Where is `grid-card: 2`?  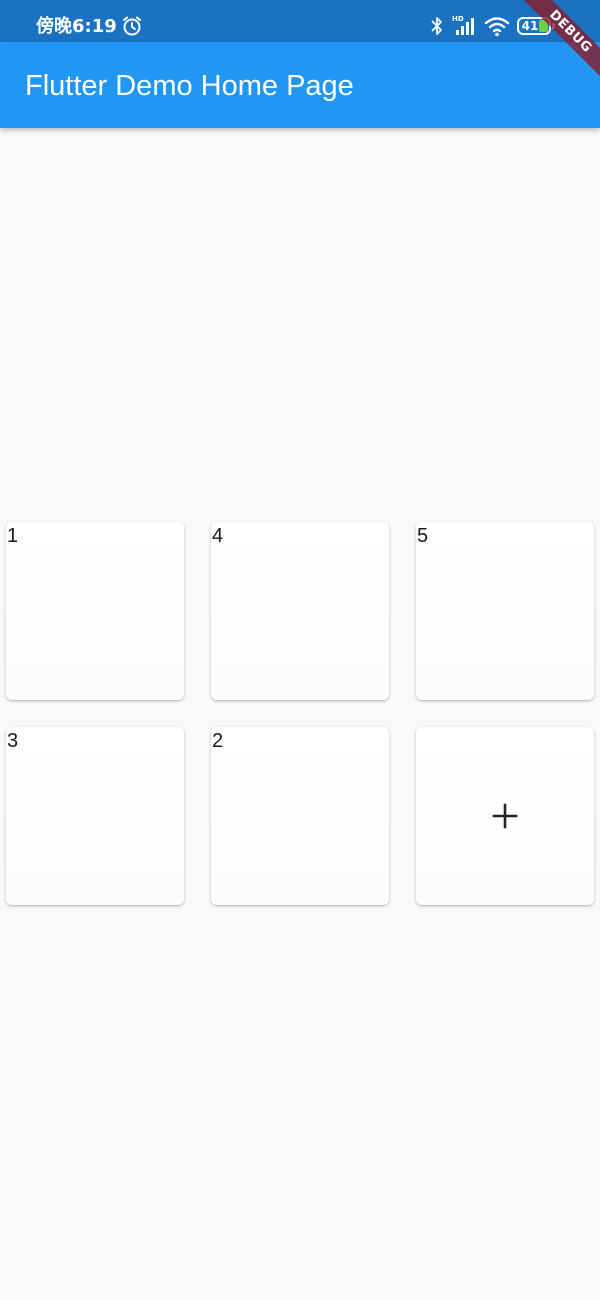 grid-card: 2 is located at coordinates (300, 816).